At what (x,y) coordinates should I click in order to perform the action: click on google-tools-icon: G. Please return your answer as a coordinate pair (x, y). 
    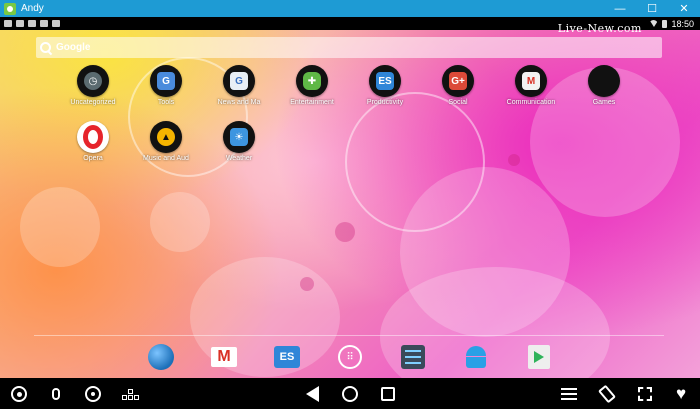
    Looking at the image, I should click on (166, 81).